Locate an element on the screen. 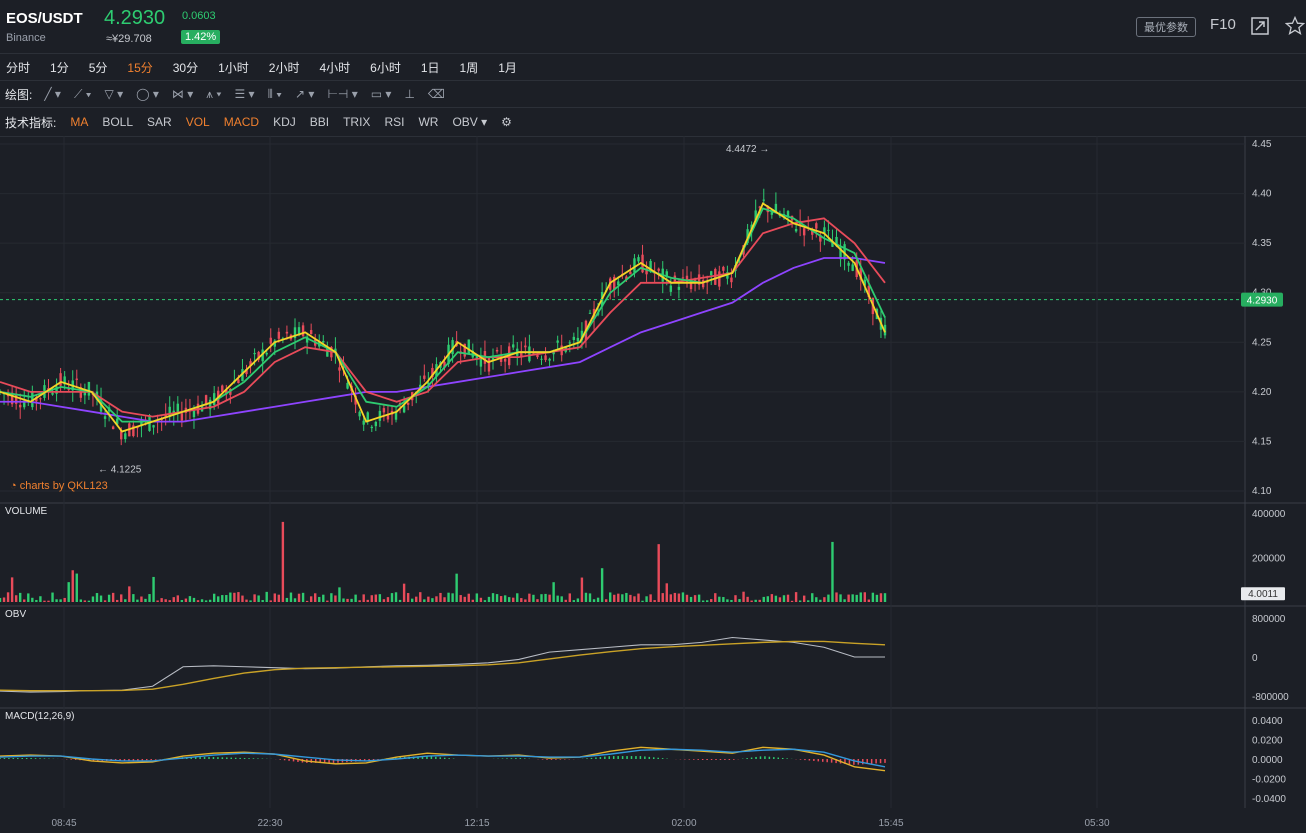  bars-tool-icon: ⦀ ▾ is located at coordinates (275, 94).